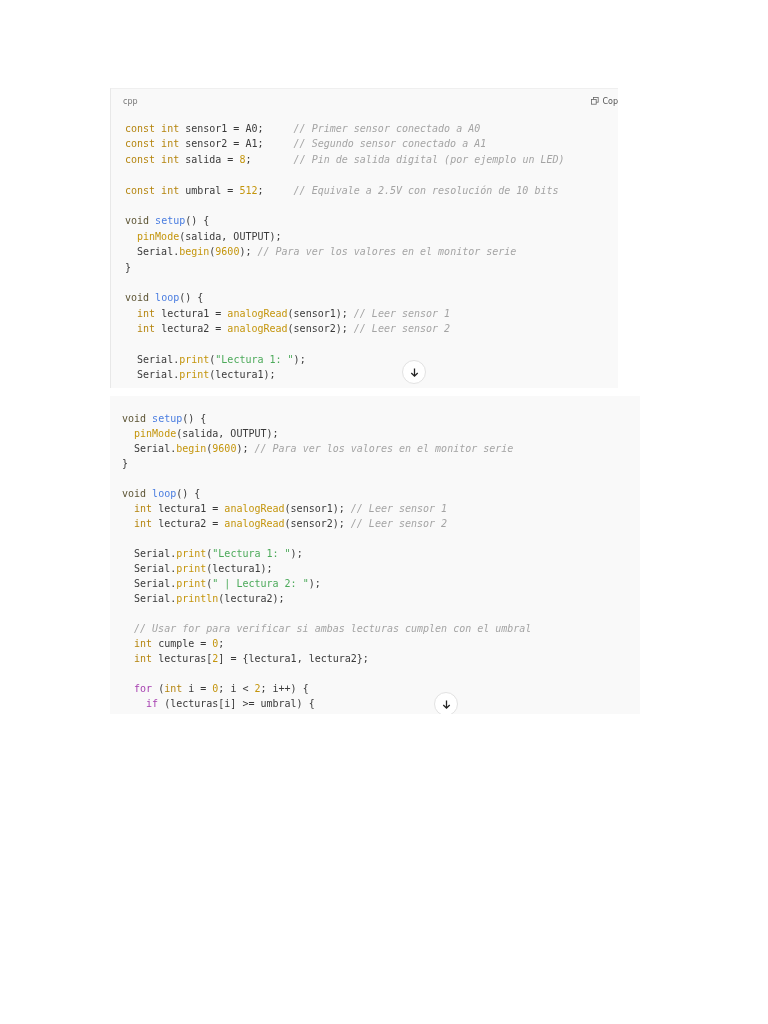  I want to click on code-line: const int sensor2 = A1; // Segundo sensor conectado a A1, so click(306, 144).